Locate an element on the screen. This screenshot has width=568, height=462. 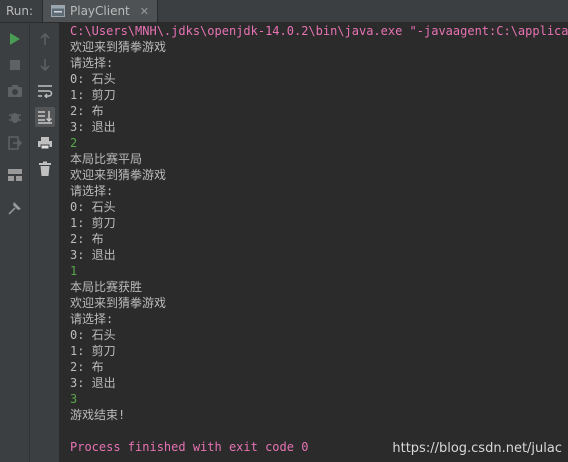
pin-icon is located at coordinates (15, 208).